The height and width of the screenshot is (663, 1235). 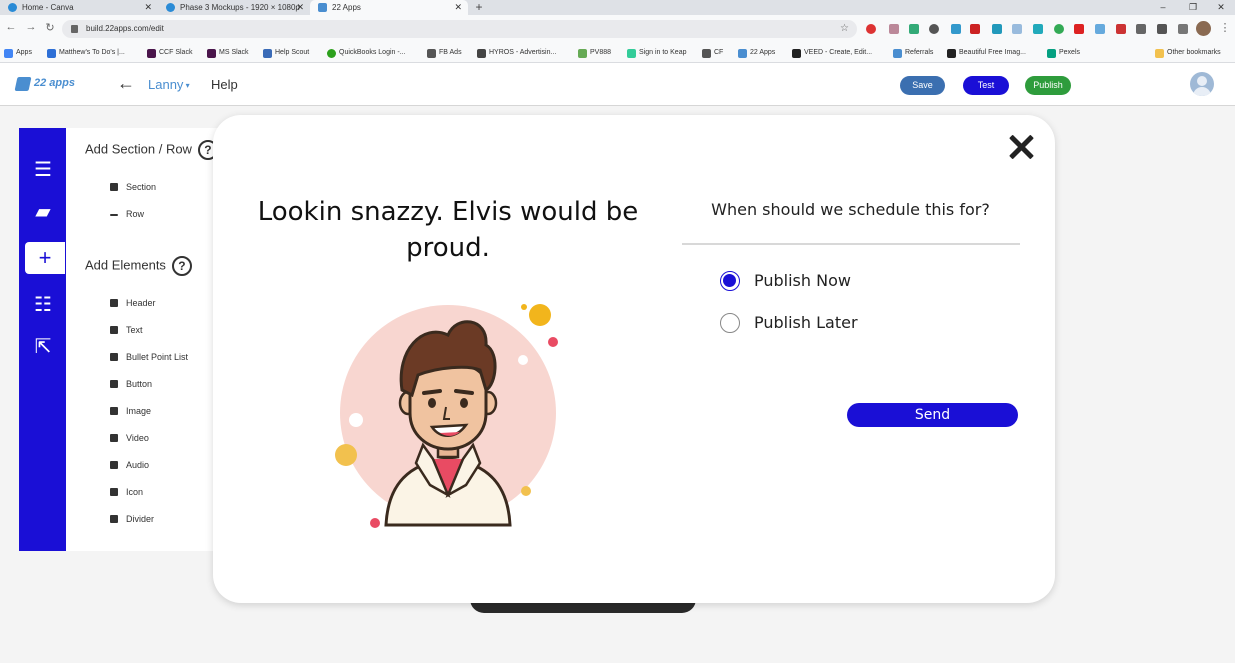 I want to click on user-avatar, so click(x=1202, y=84).